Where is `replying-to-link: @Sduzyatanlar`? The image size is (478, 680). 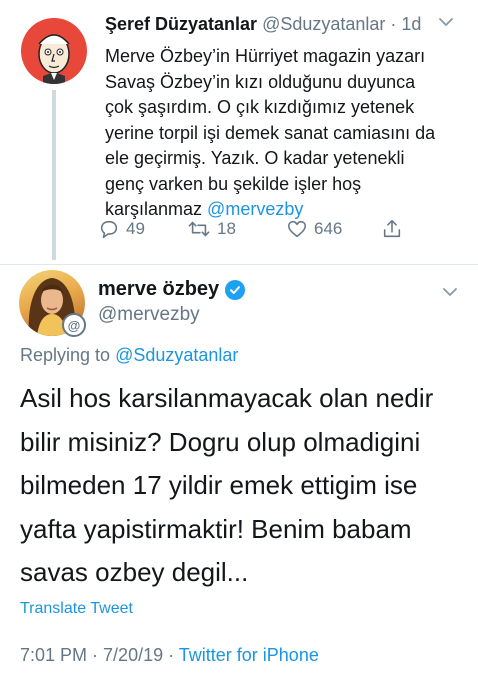
replying-to-link: @Sduzyatanlar is located at coordinates (176, 355).